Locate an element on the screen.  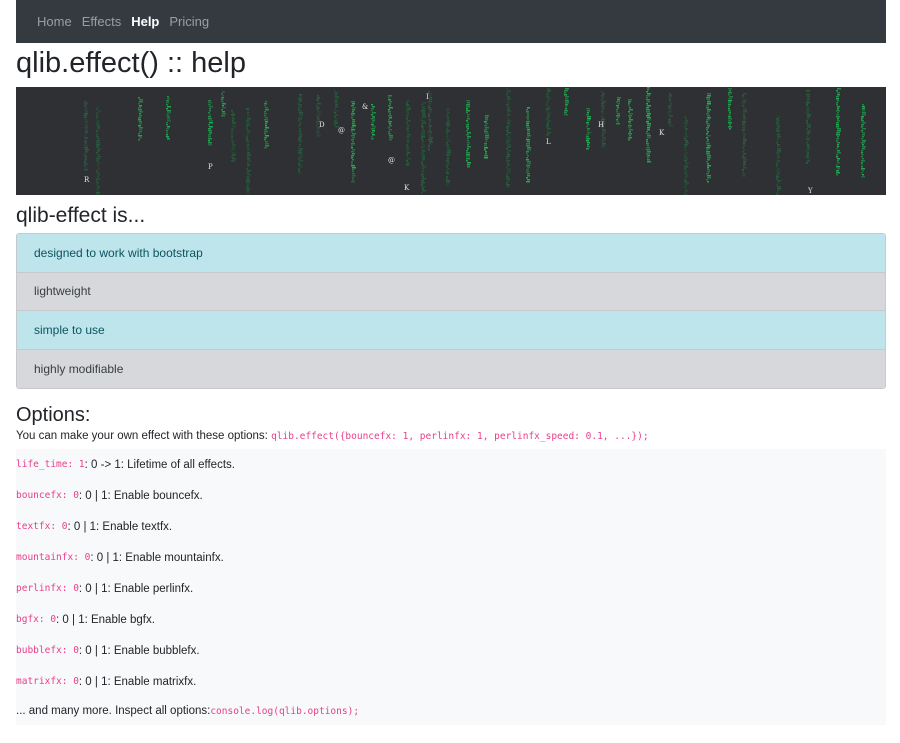
nav-pricing-link: Pricing is located at coordinates (189, 21).